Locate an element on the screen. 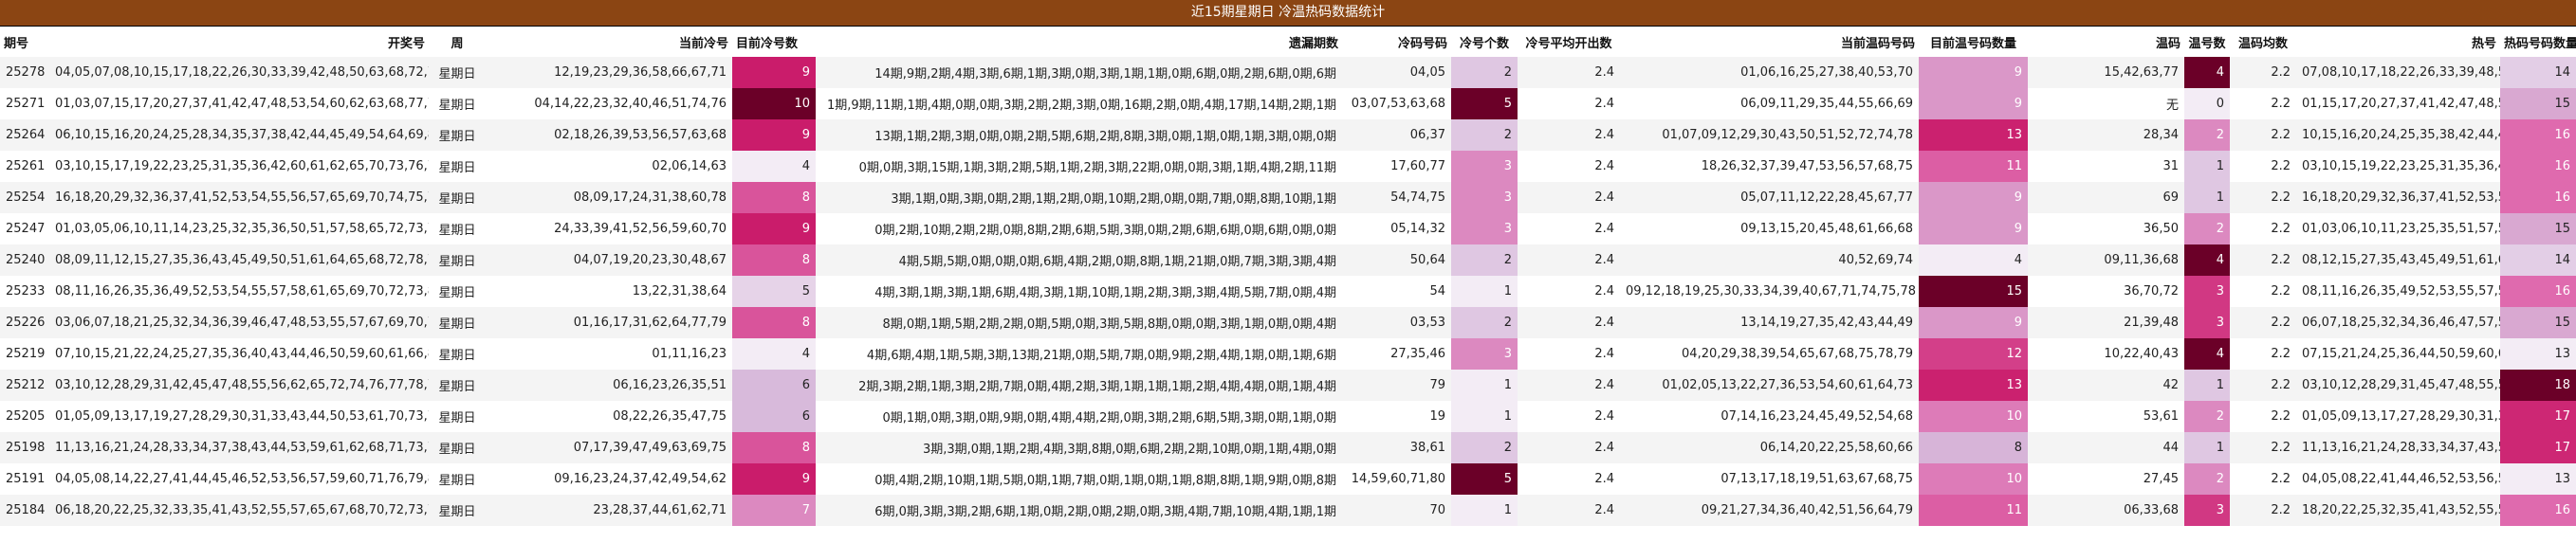 This screenshot has width=2576, height=543. warm-count-cell: 11 is located at coordinates (1973, 510).